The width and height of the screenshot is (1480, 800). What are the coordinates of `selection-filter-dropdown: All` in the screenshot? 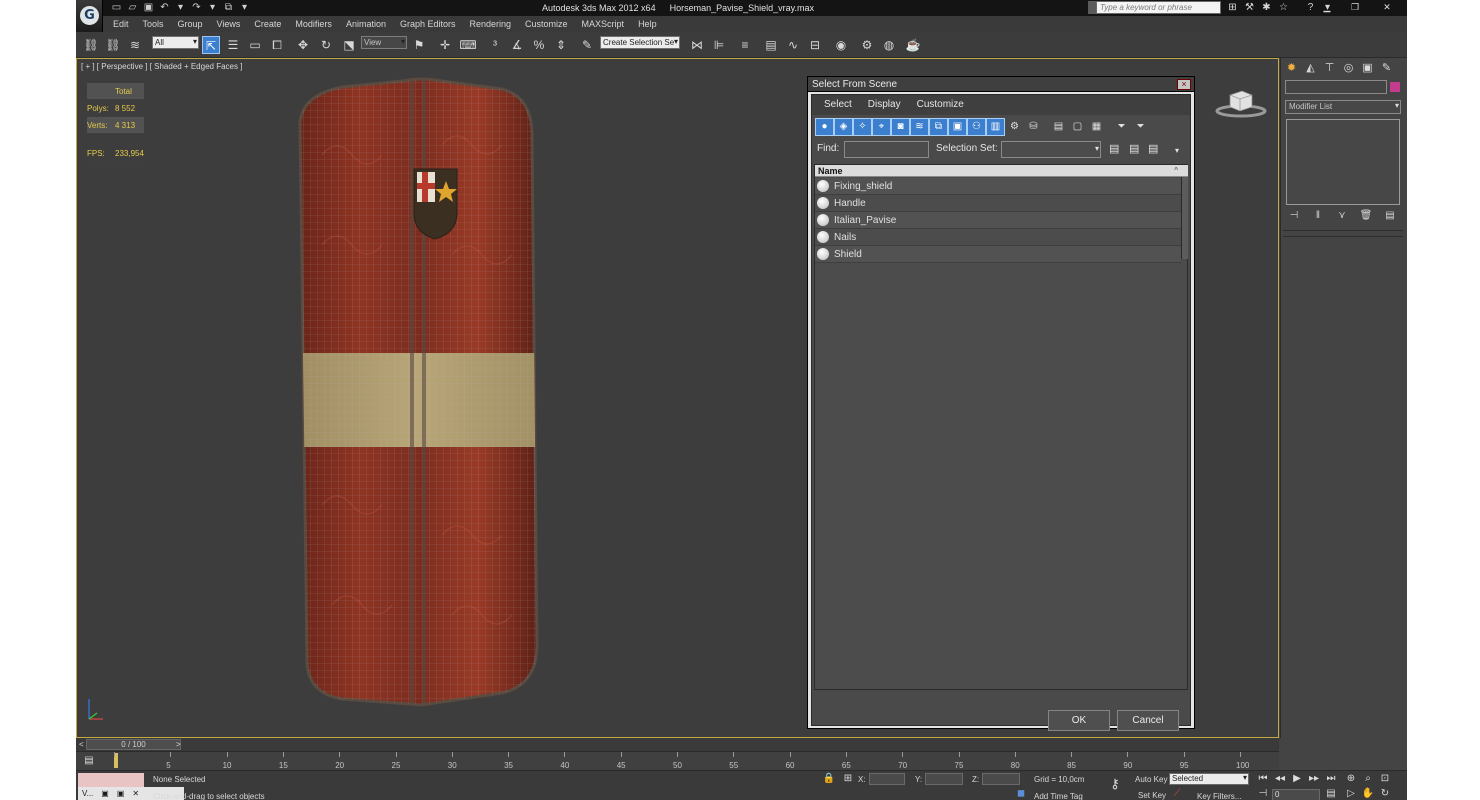 It's located at (175, 42).